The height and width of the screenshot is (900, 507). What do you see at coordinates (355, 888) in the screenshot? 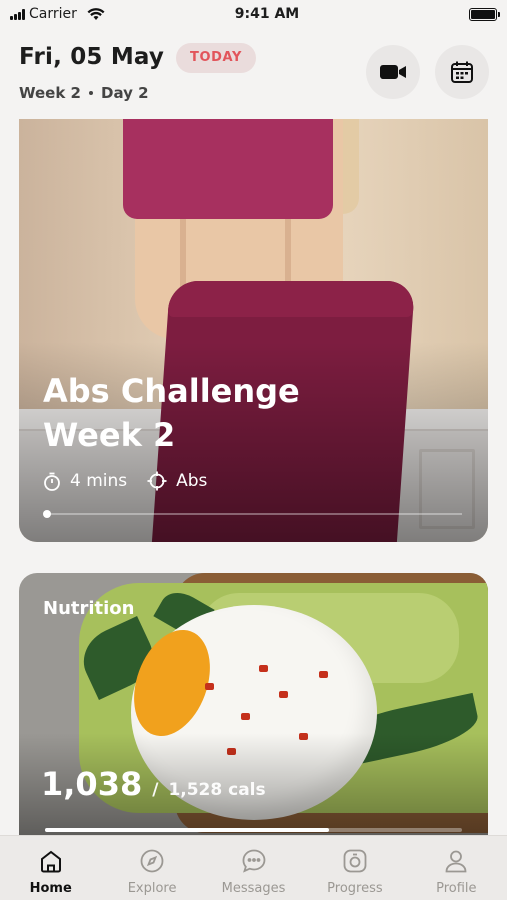
I see `tab-progress-label: Progress` at bounding box center [355, 888].